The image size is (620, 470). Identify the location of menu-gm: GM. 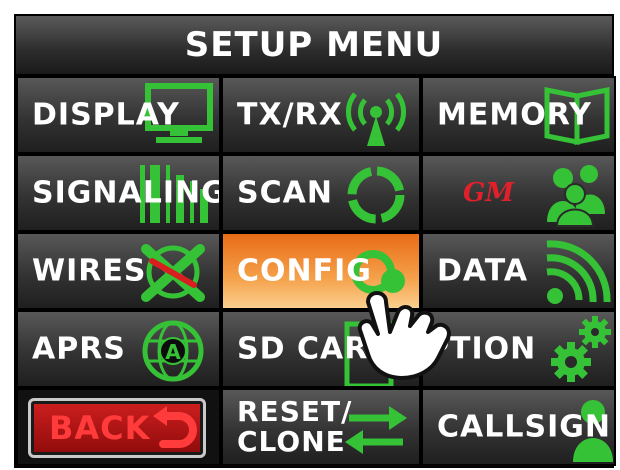
(518, 193).